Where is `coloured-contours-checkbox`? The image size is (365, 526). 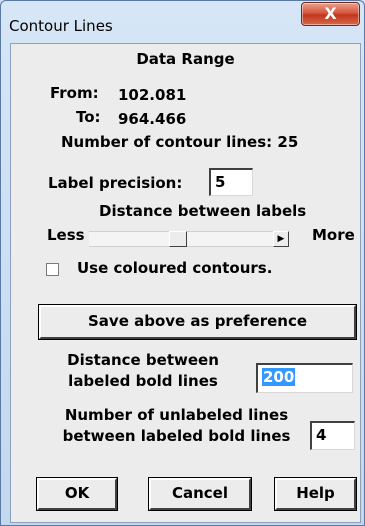
coloured-contours-checkbox is located at coordinates (52, 269).